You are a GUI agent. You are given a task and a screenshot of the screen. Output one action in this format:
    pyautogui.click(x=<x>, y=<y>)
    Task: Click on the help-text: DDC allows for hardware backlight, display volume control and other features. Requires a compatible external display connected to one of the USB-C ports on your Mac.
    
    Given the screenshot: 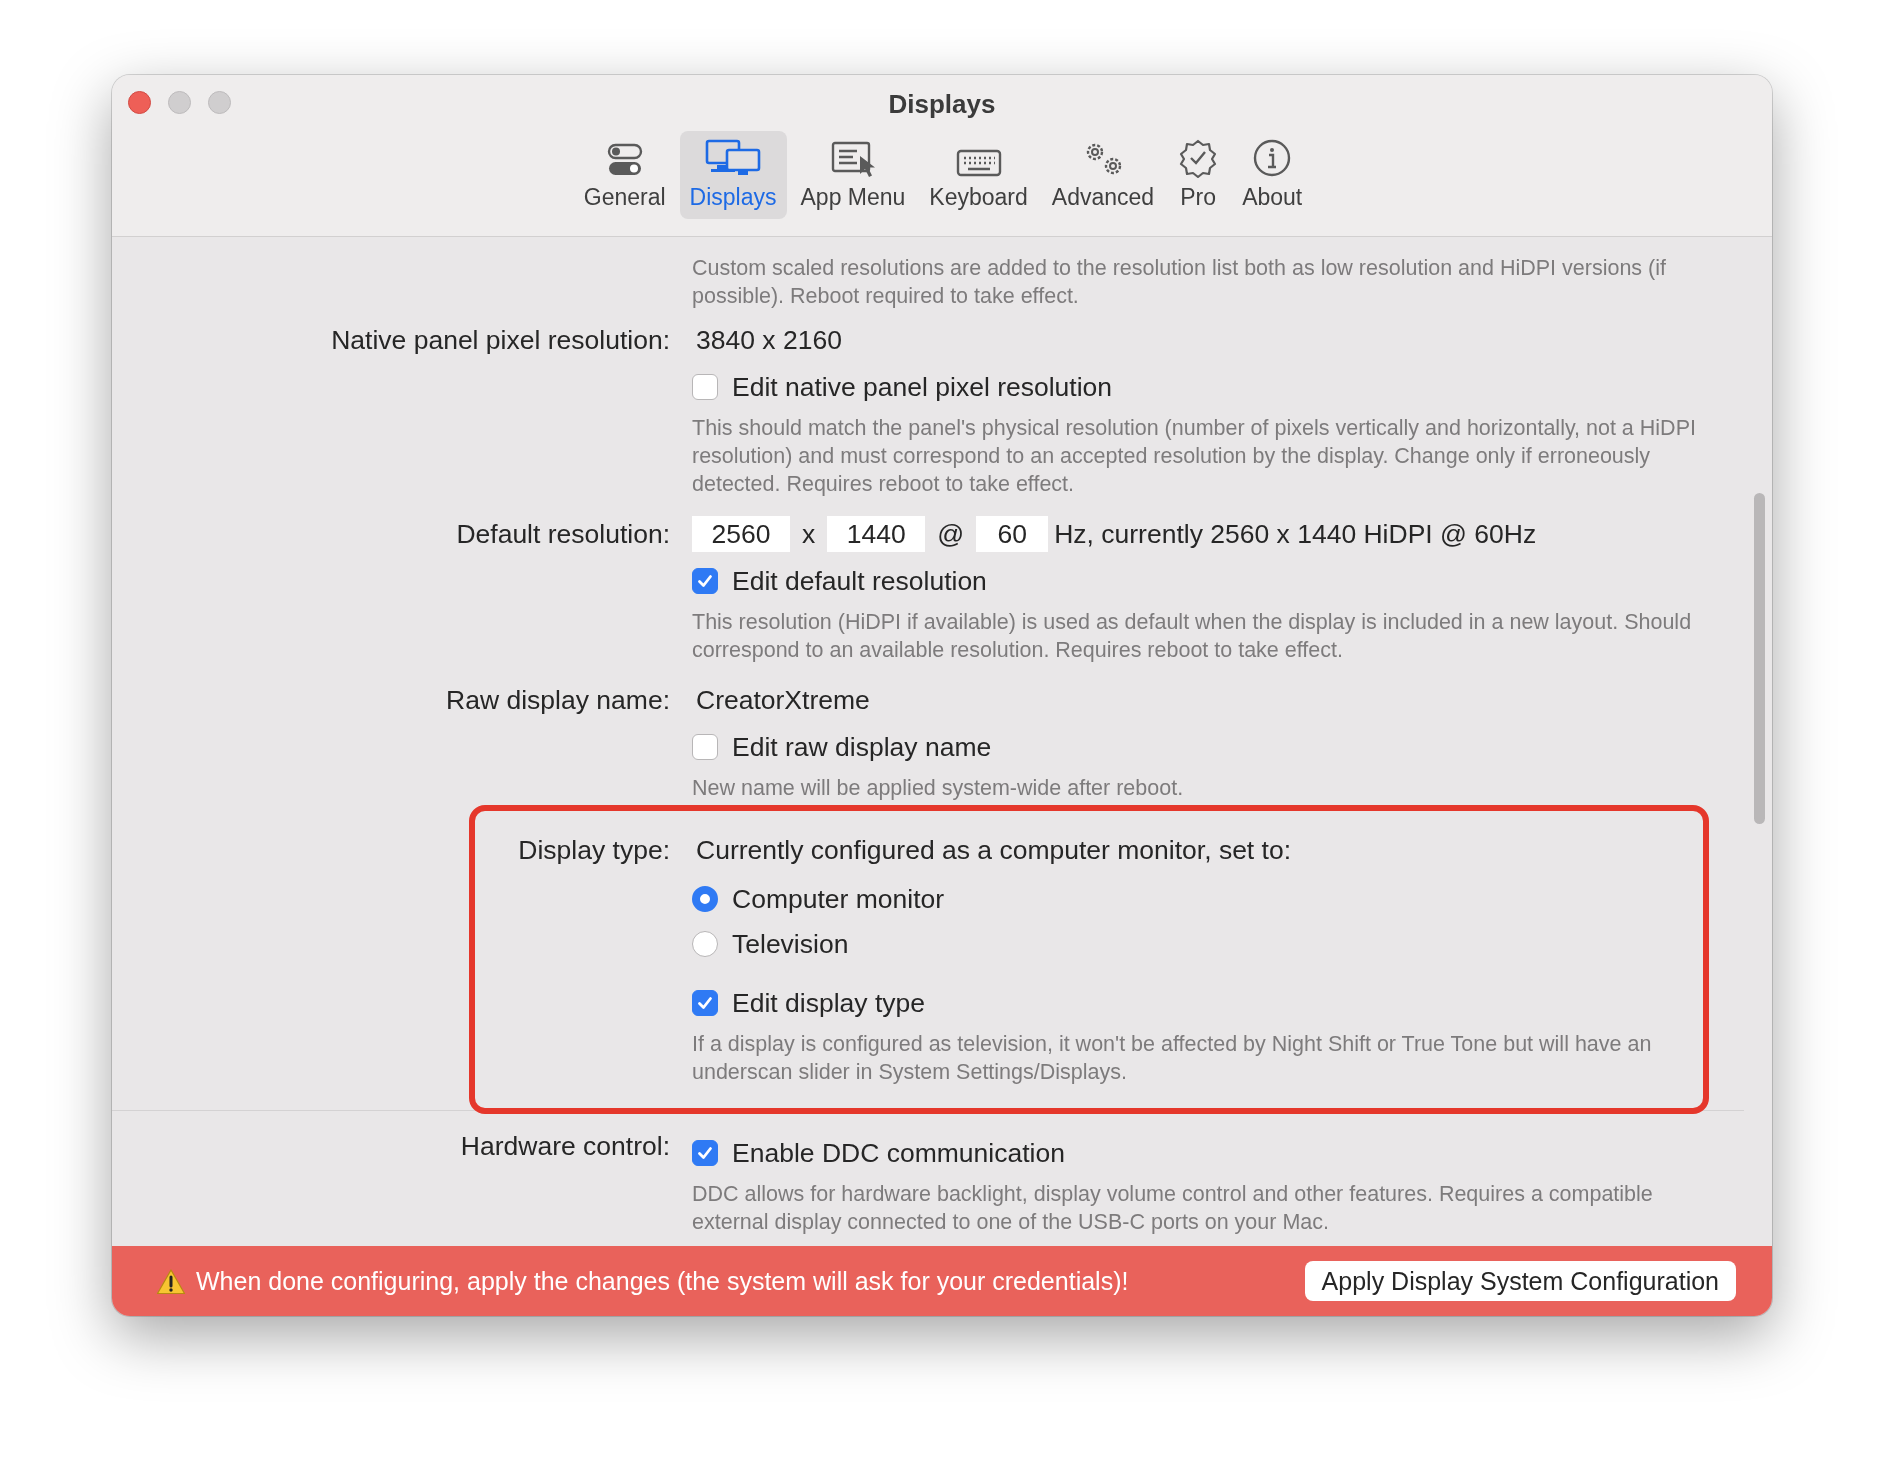 What is the action you would take?
    pyautogui.click(x=1173, y=1208)
    